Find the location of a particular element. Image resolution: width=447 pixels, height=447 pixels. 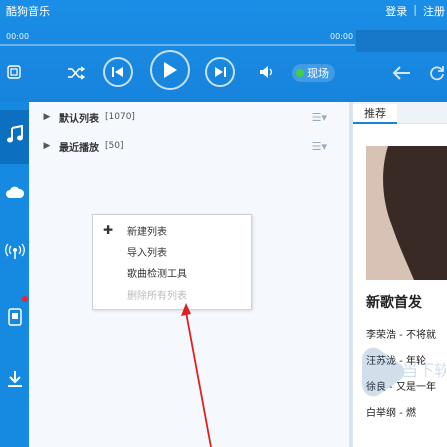

progress-bar is located at coordinates (177, 45).